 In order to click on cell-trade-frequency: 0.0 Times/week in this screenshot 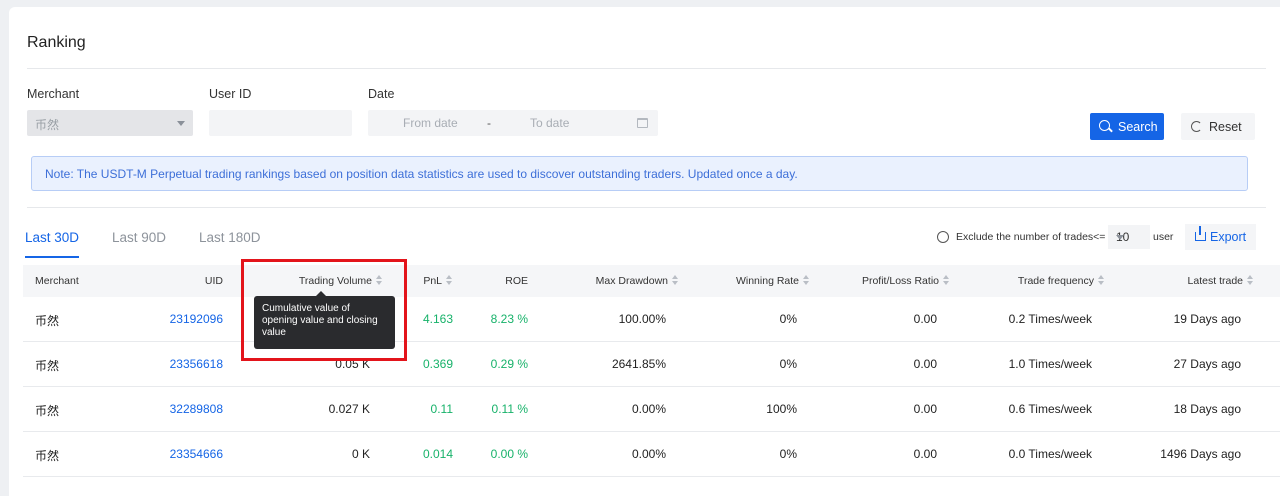, I will do `click(1050, 454)`.